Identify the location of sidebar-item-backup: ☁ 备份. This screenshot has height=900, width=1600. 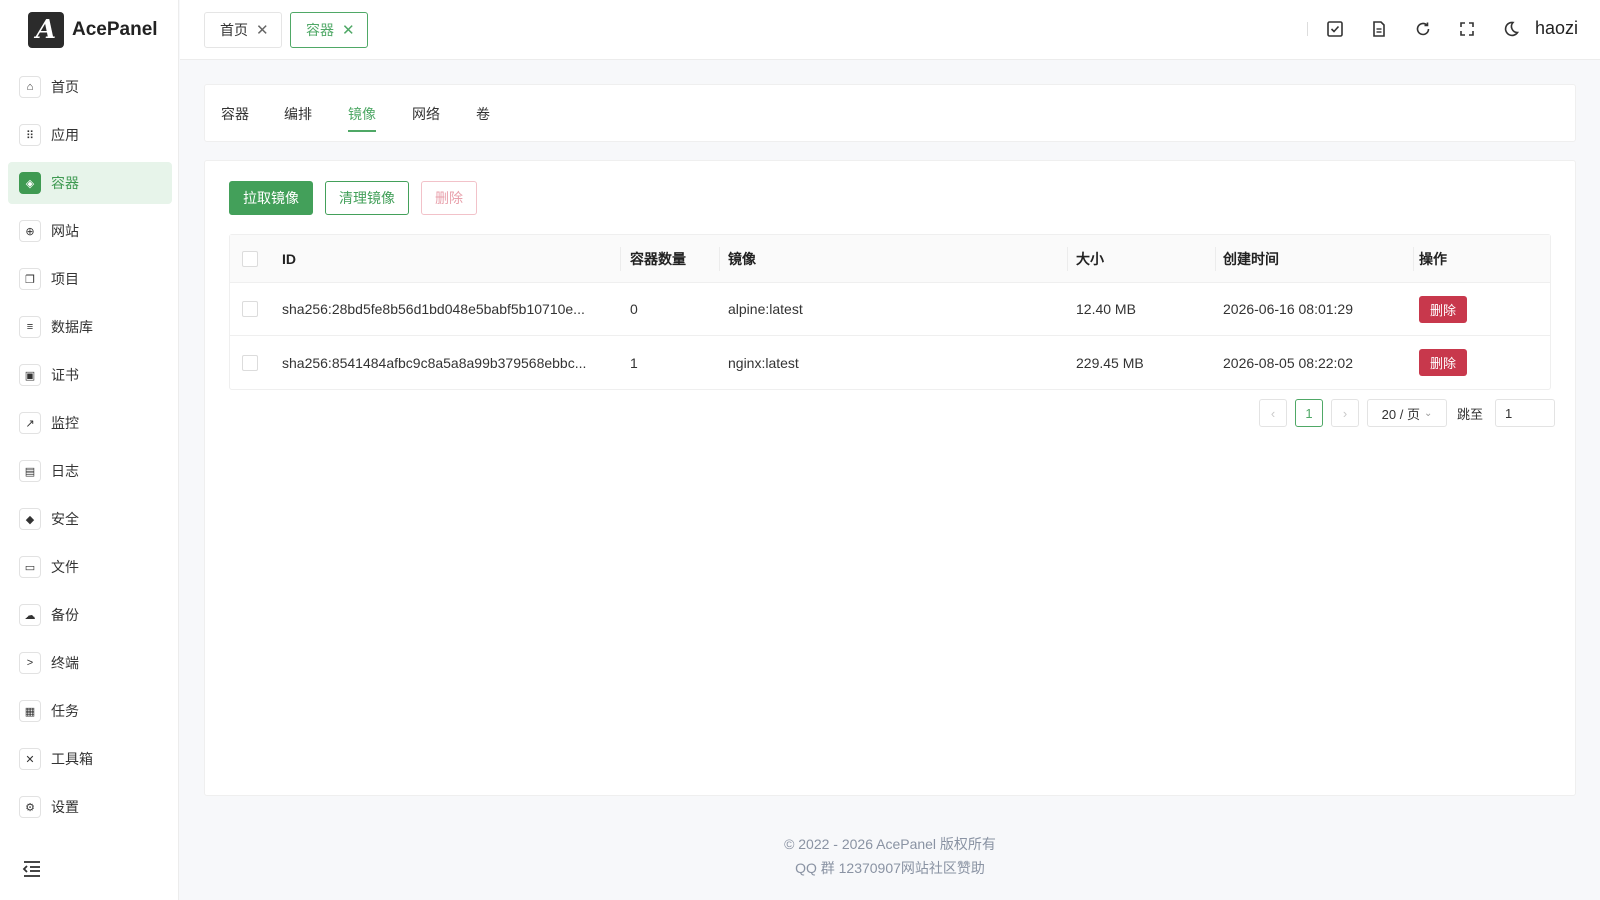
(90, 615).